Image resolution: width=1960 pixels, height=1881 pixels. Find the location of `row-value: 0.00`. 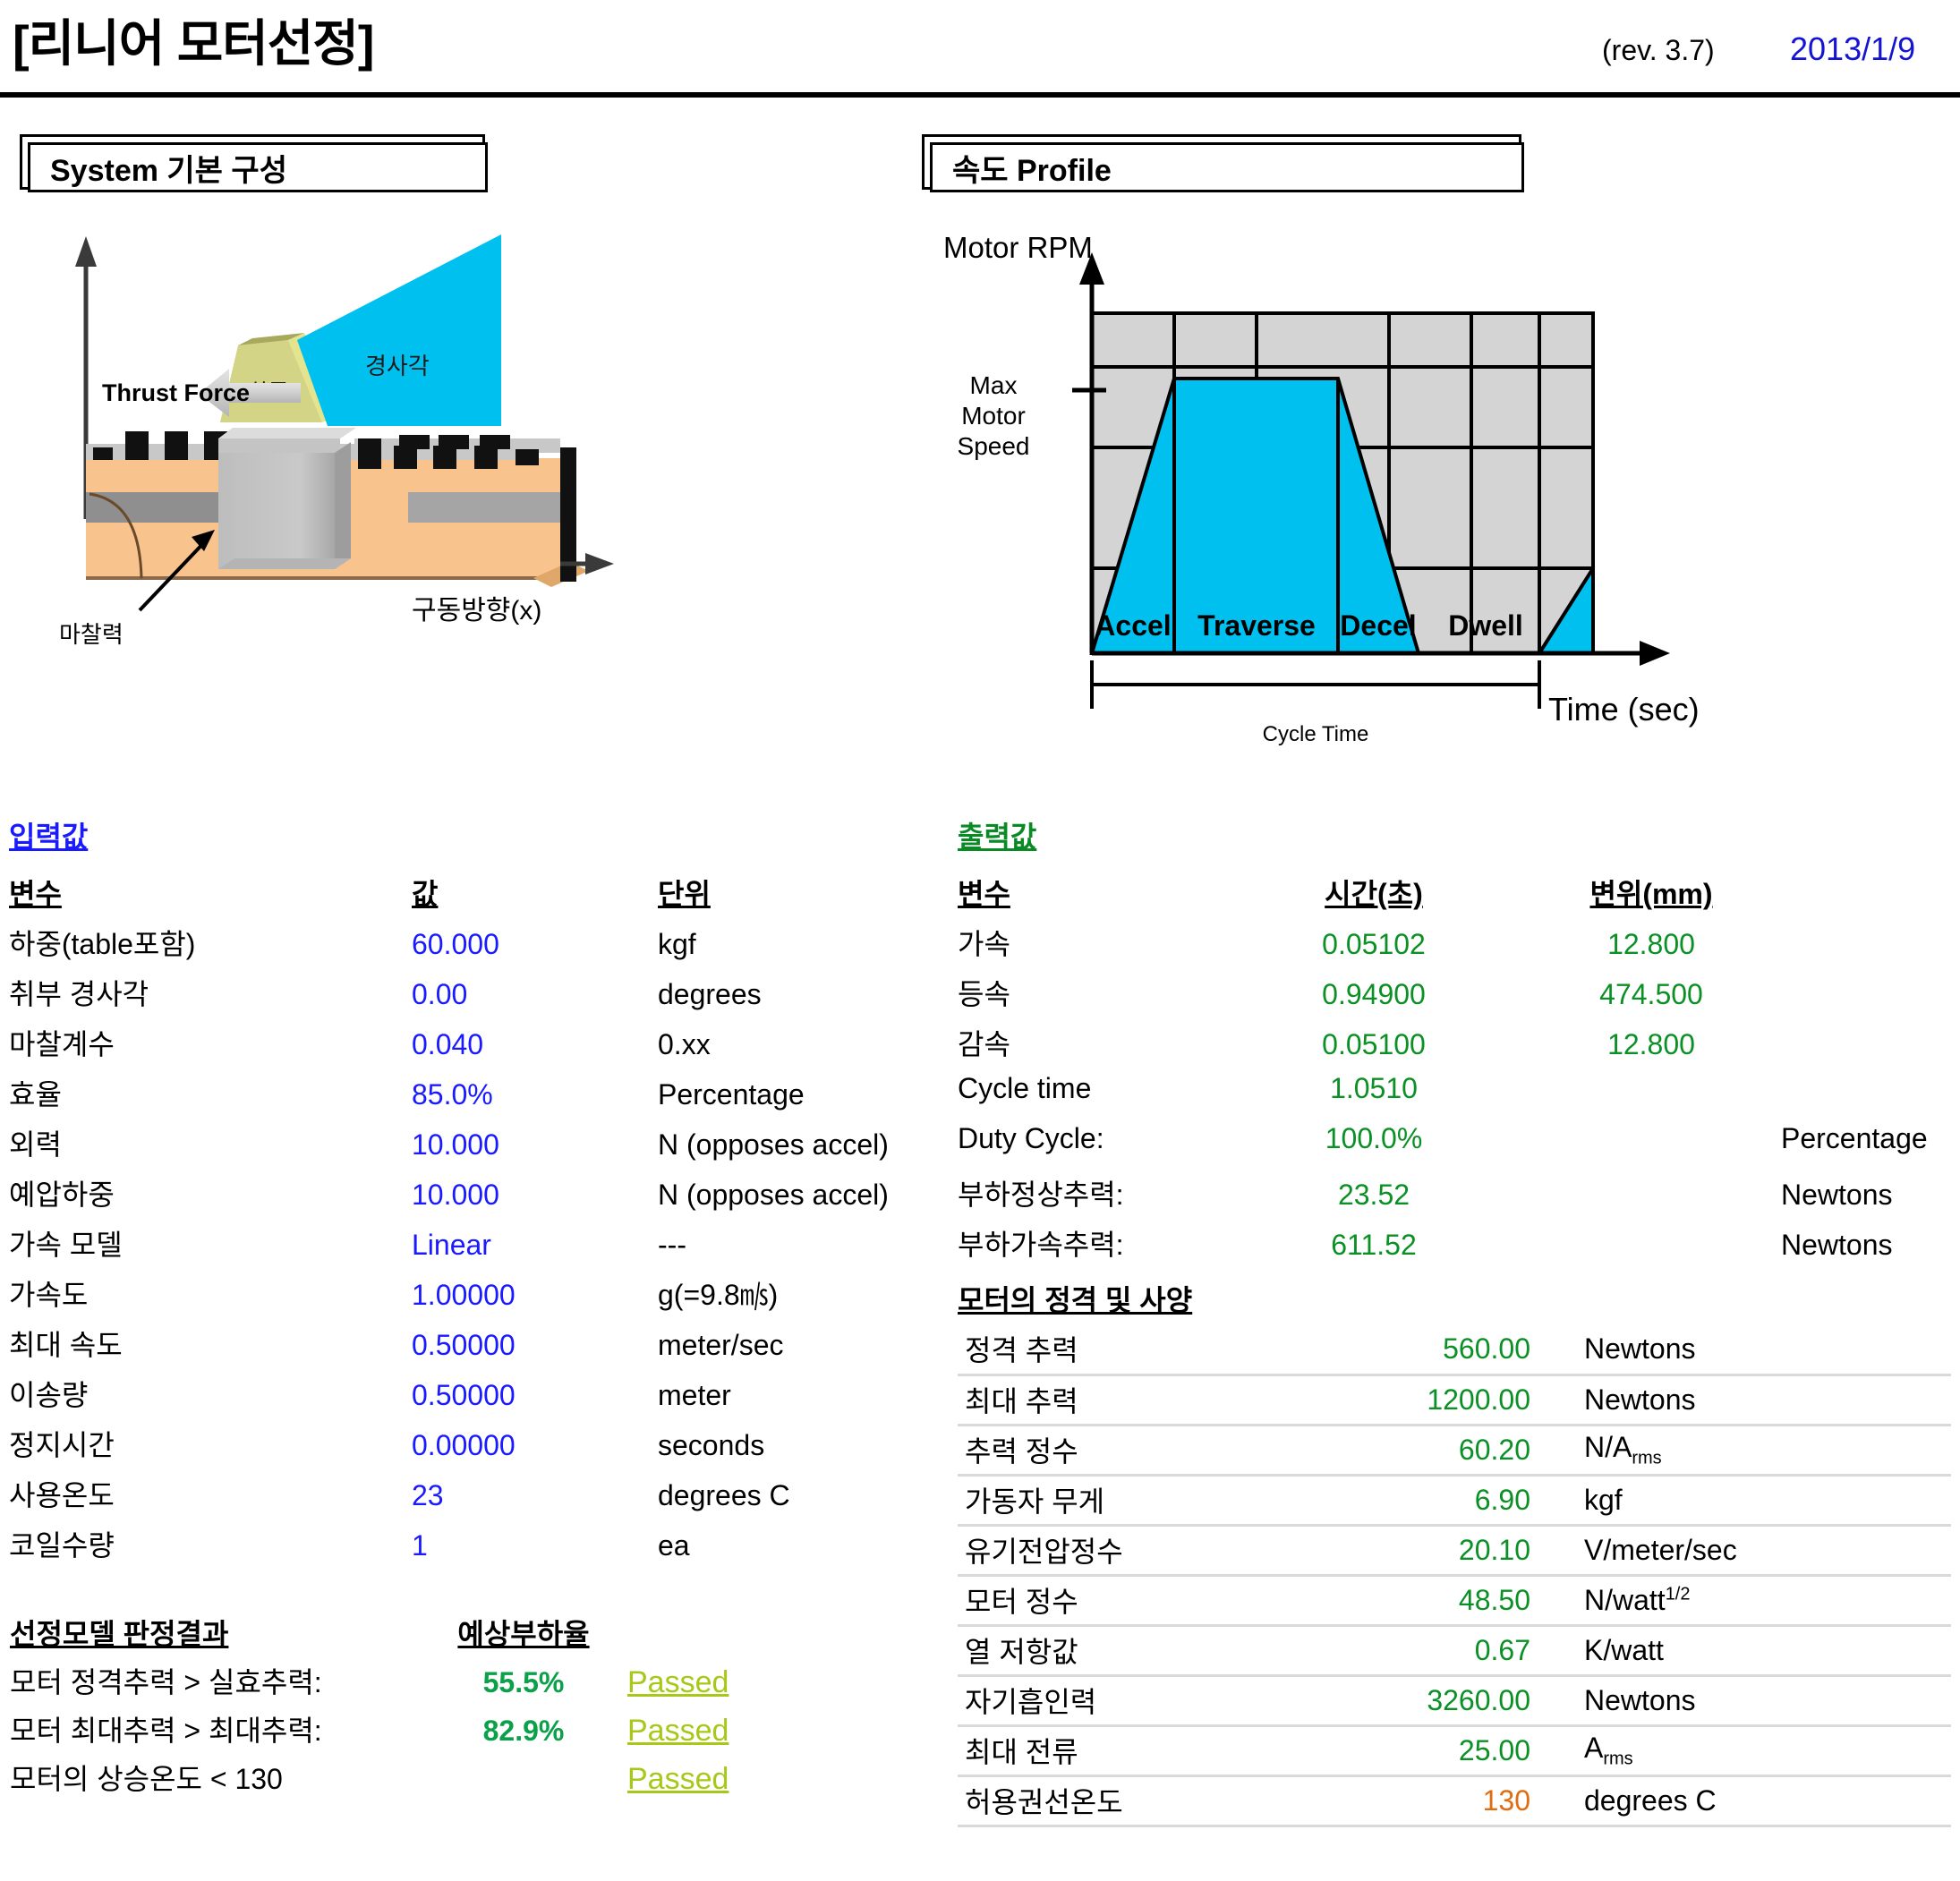

row-value: 0.00 is located at coordinates (535, 997).